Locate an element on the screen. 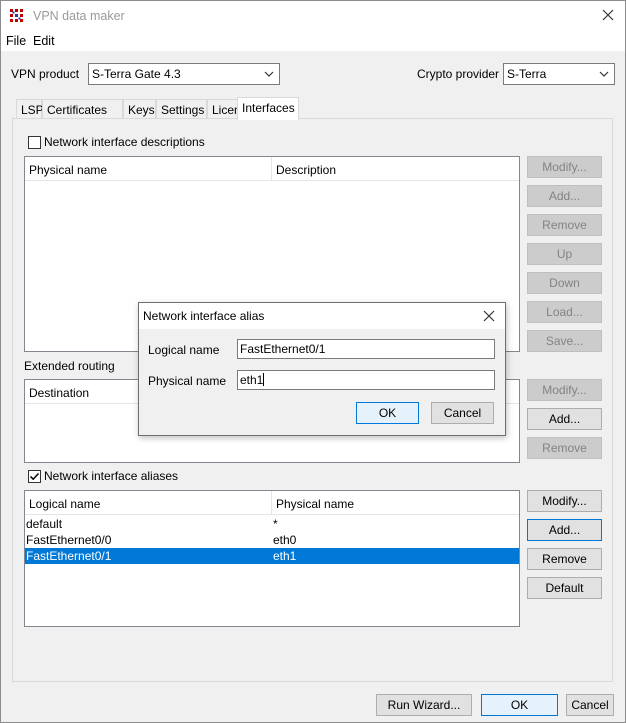 This screenshot has width=626, height=723. table-row: FastEthernet0/0 eth0 is located at coordinates (272, 540).